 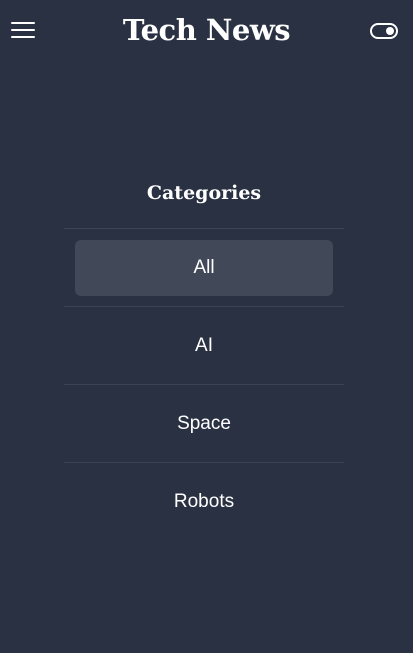 I want to click on category-space-button: Space, so click(x=204, y=424).